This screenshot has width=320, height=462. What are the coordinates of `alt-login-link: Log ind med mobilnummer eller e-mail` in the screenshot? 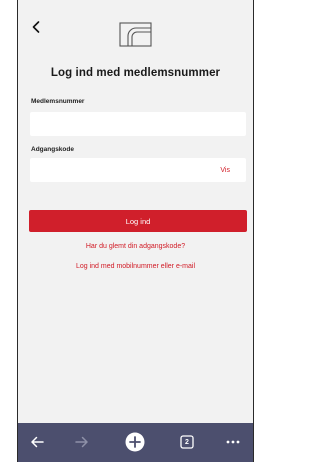 It's located at (135, 266).